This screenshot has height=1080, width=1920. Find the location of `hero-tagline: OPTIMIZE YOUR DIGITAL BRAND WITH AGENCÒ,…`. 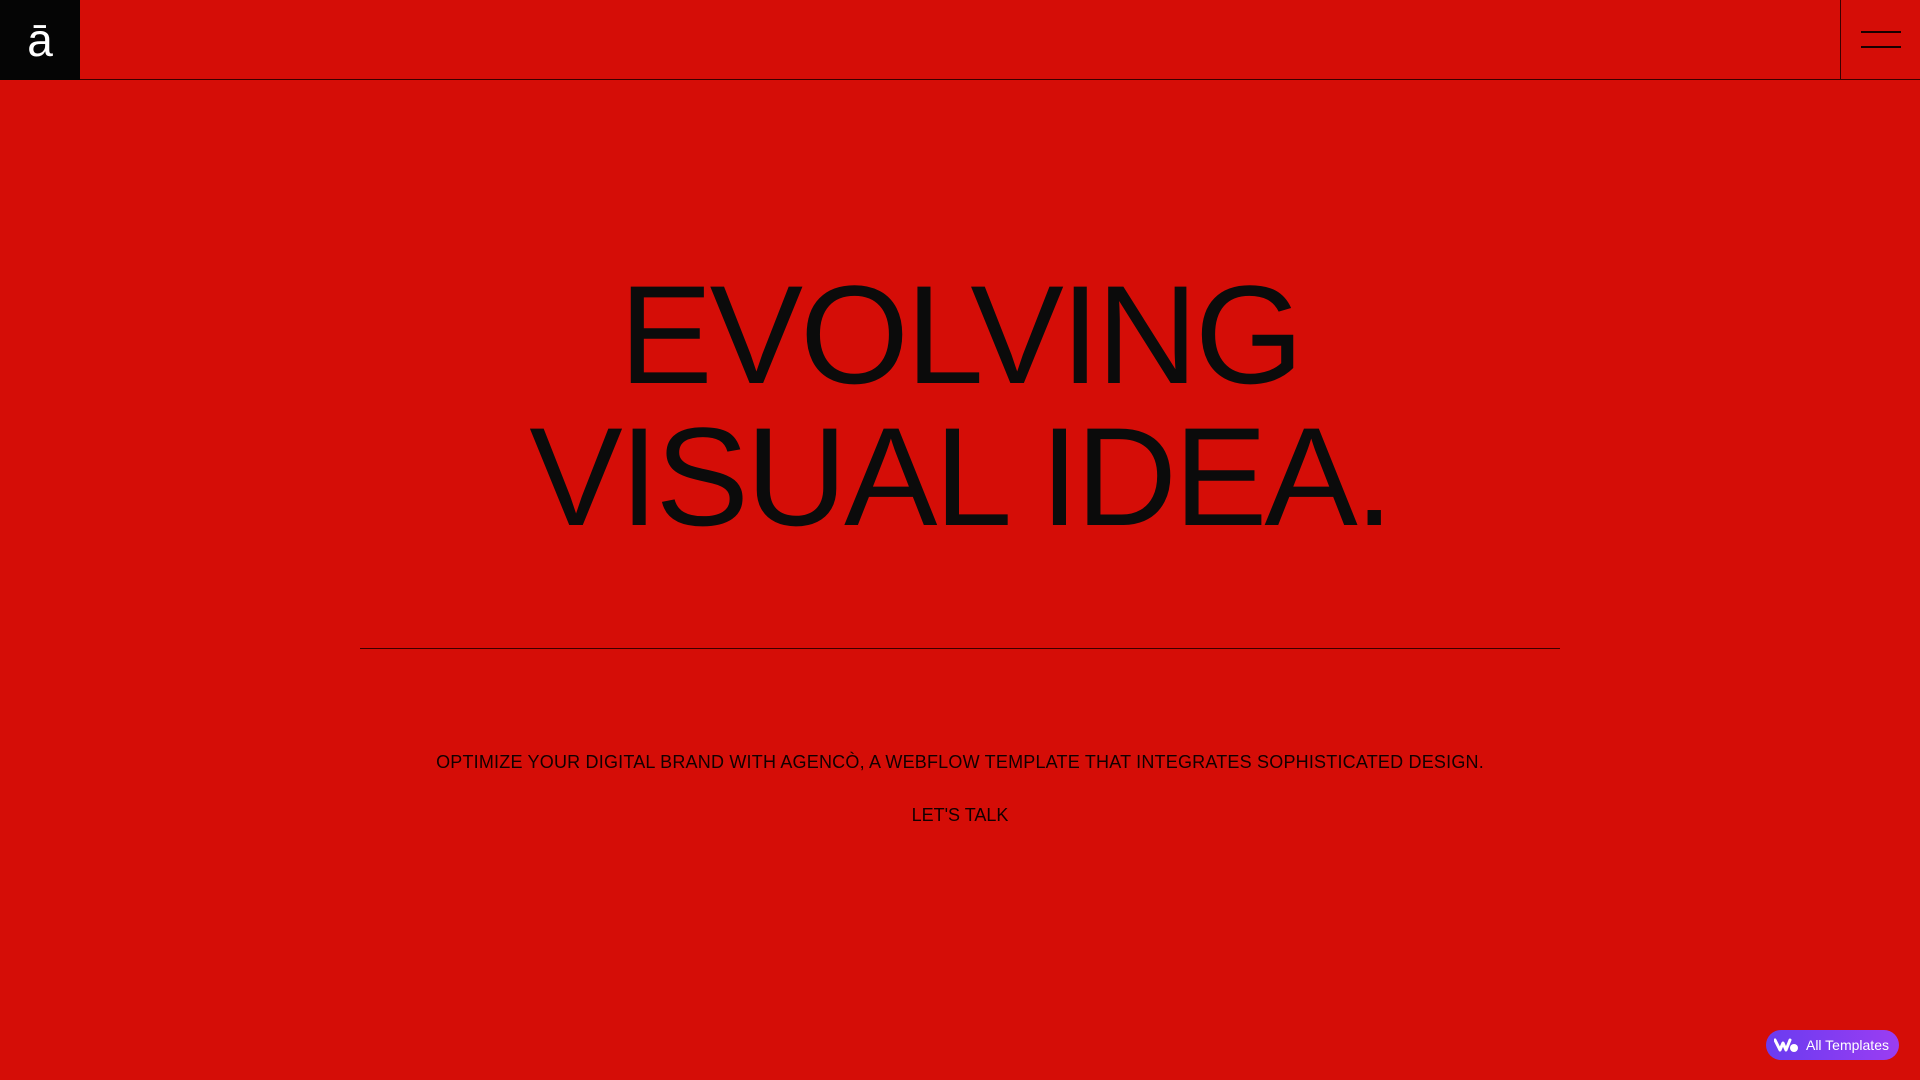

hero-tagline: OPTIMIZE YOUR DIGITAL BRAND WITH AGENCÒ,… is located at coordinates (960, 762).